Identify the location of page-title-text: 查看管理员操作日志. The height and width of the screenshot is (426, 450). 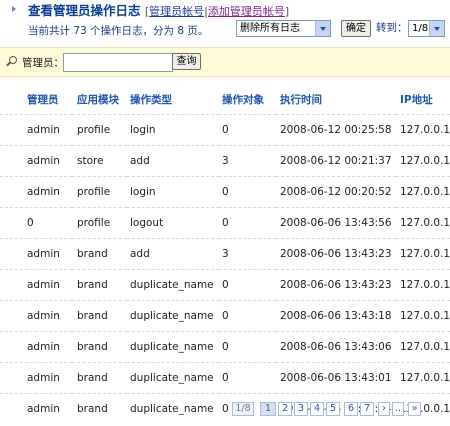
(84, 10).